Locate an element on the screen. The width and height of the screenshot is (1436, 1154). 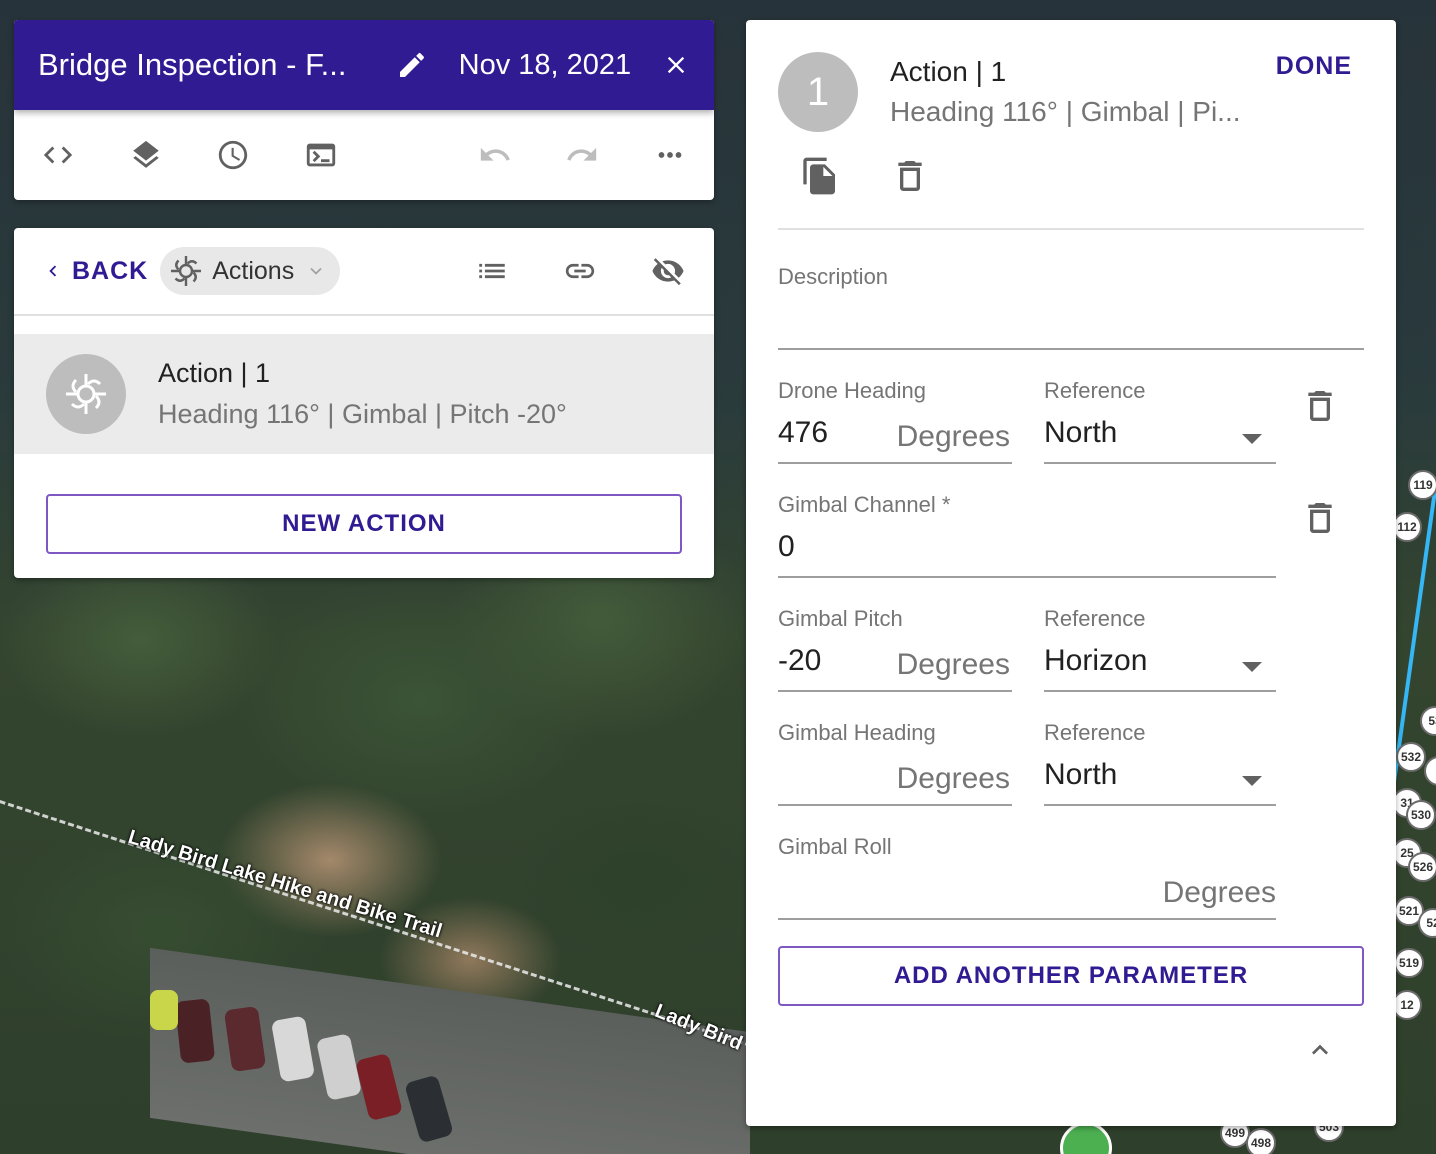
waypoint-marker: 530 is located at coordinates (1421, 815).